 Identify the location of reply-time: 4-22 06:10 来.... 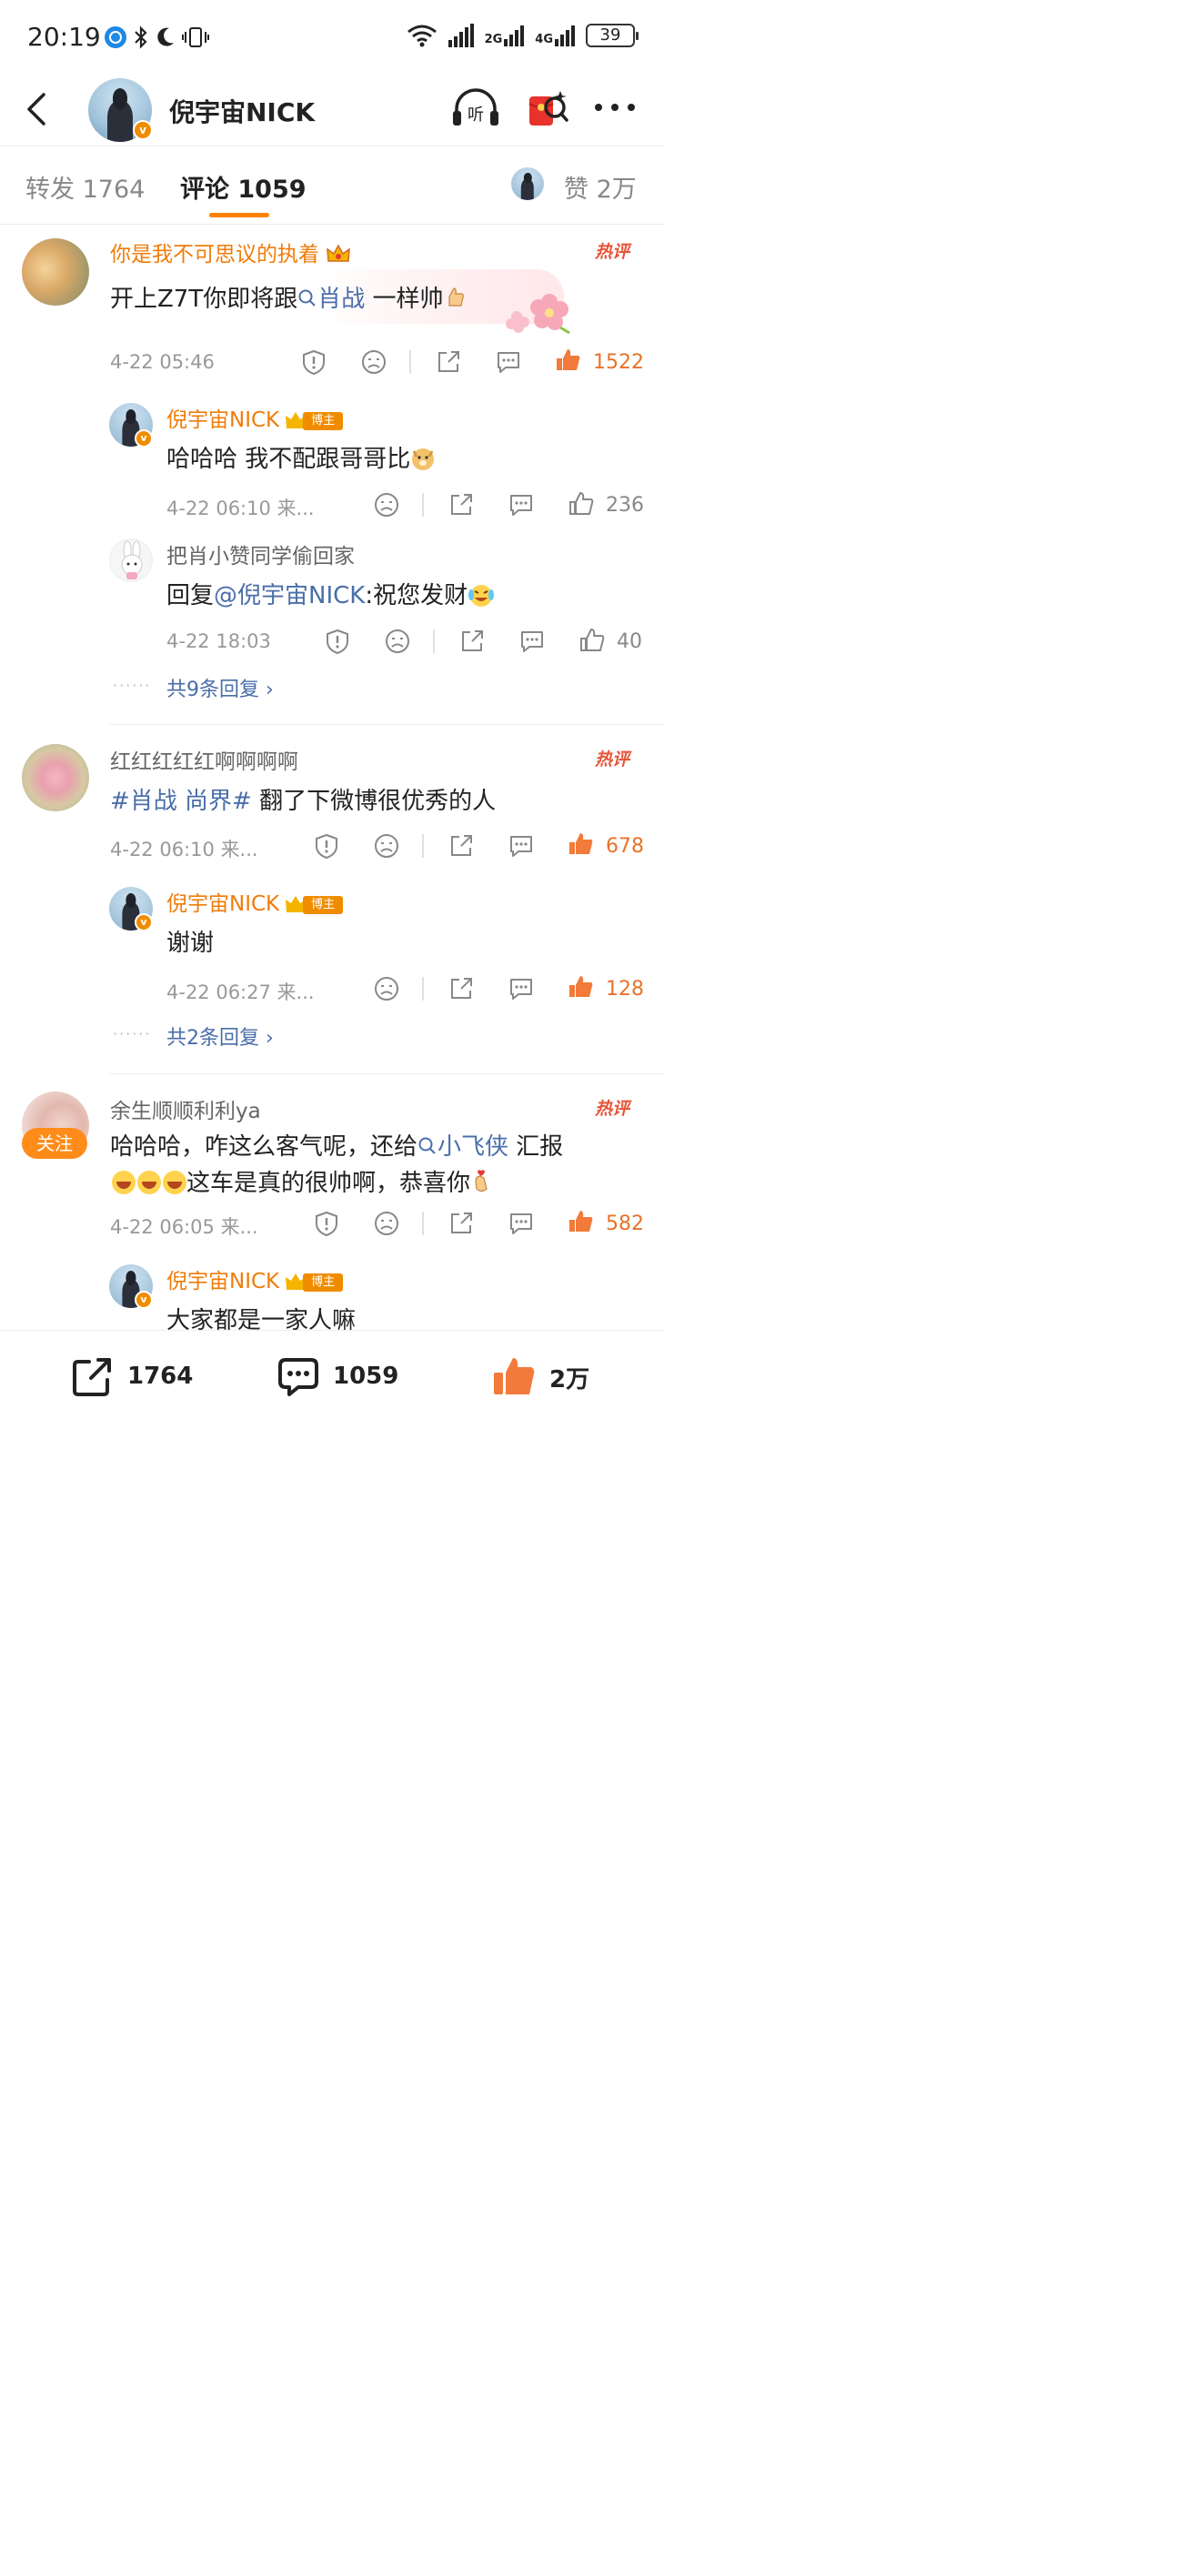
(240, 508).